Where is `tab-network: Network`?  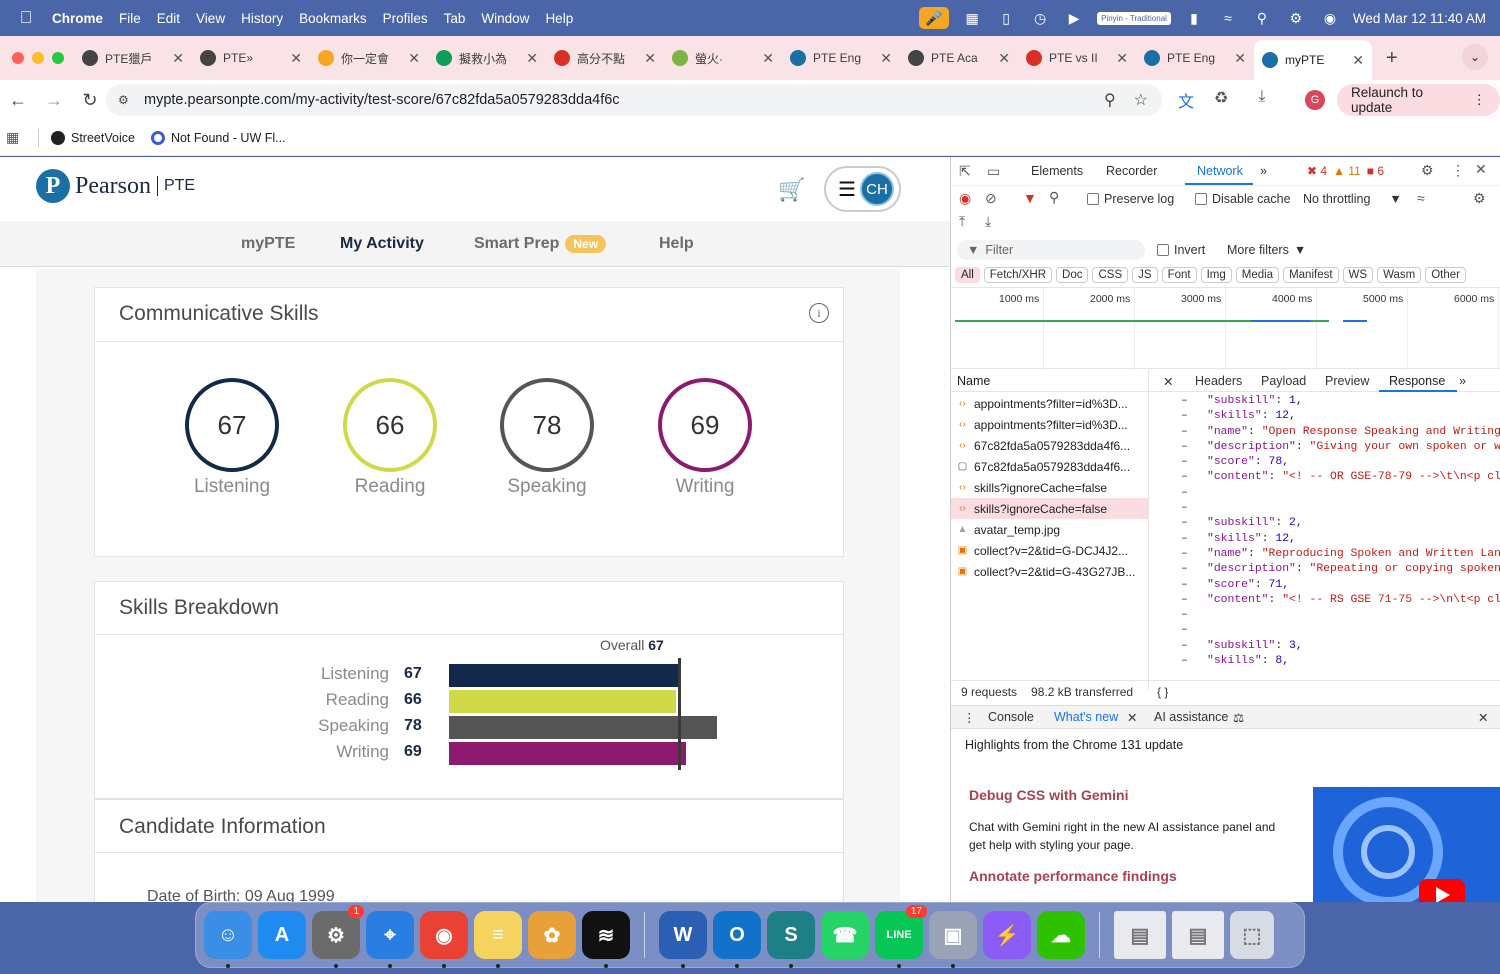
tab-network: Network is located at coordinates (1220, 171).